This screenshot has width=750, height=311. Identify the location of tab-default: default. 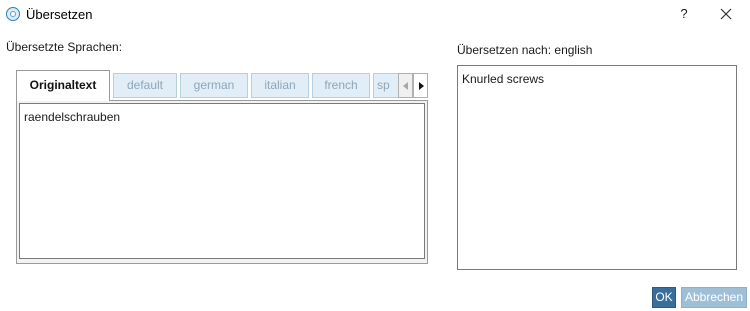
(145, 85).